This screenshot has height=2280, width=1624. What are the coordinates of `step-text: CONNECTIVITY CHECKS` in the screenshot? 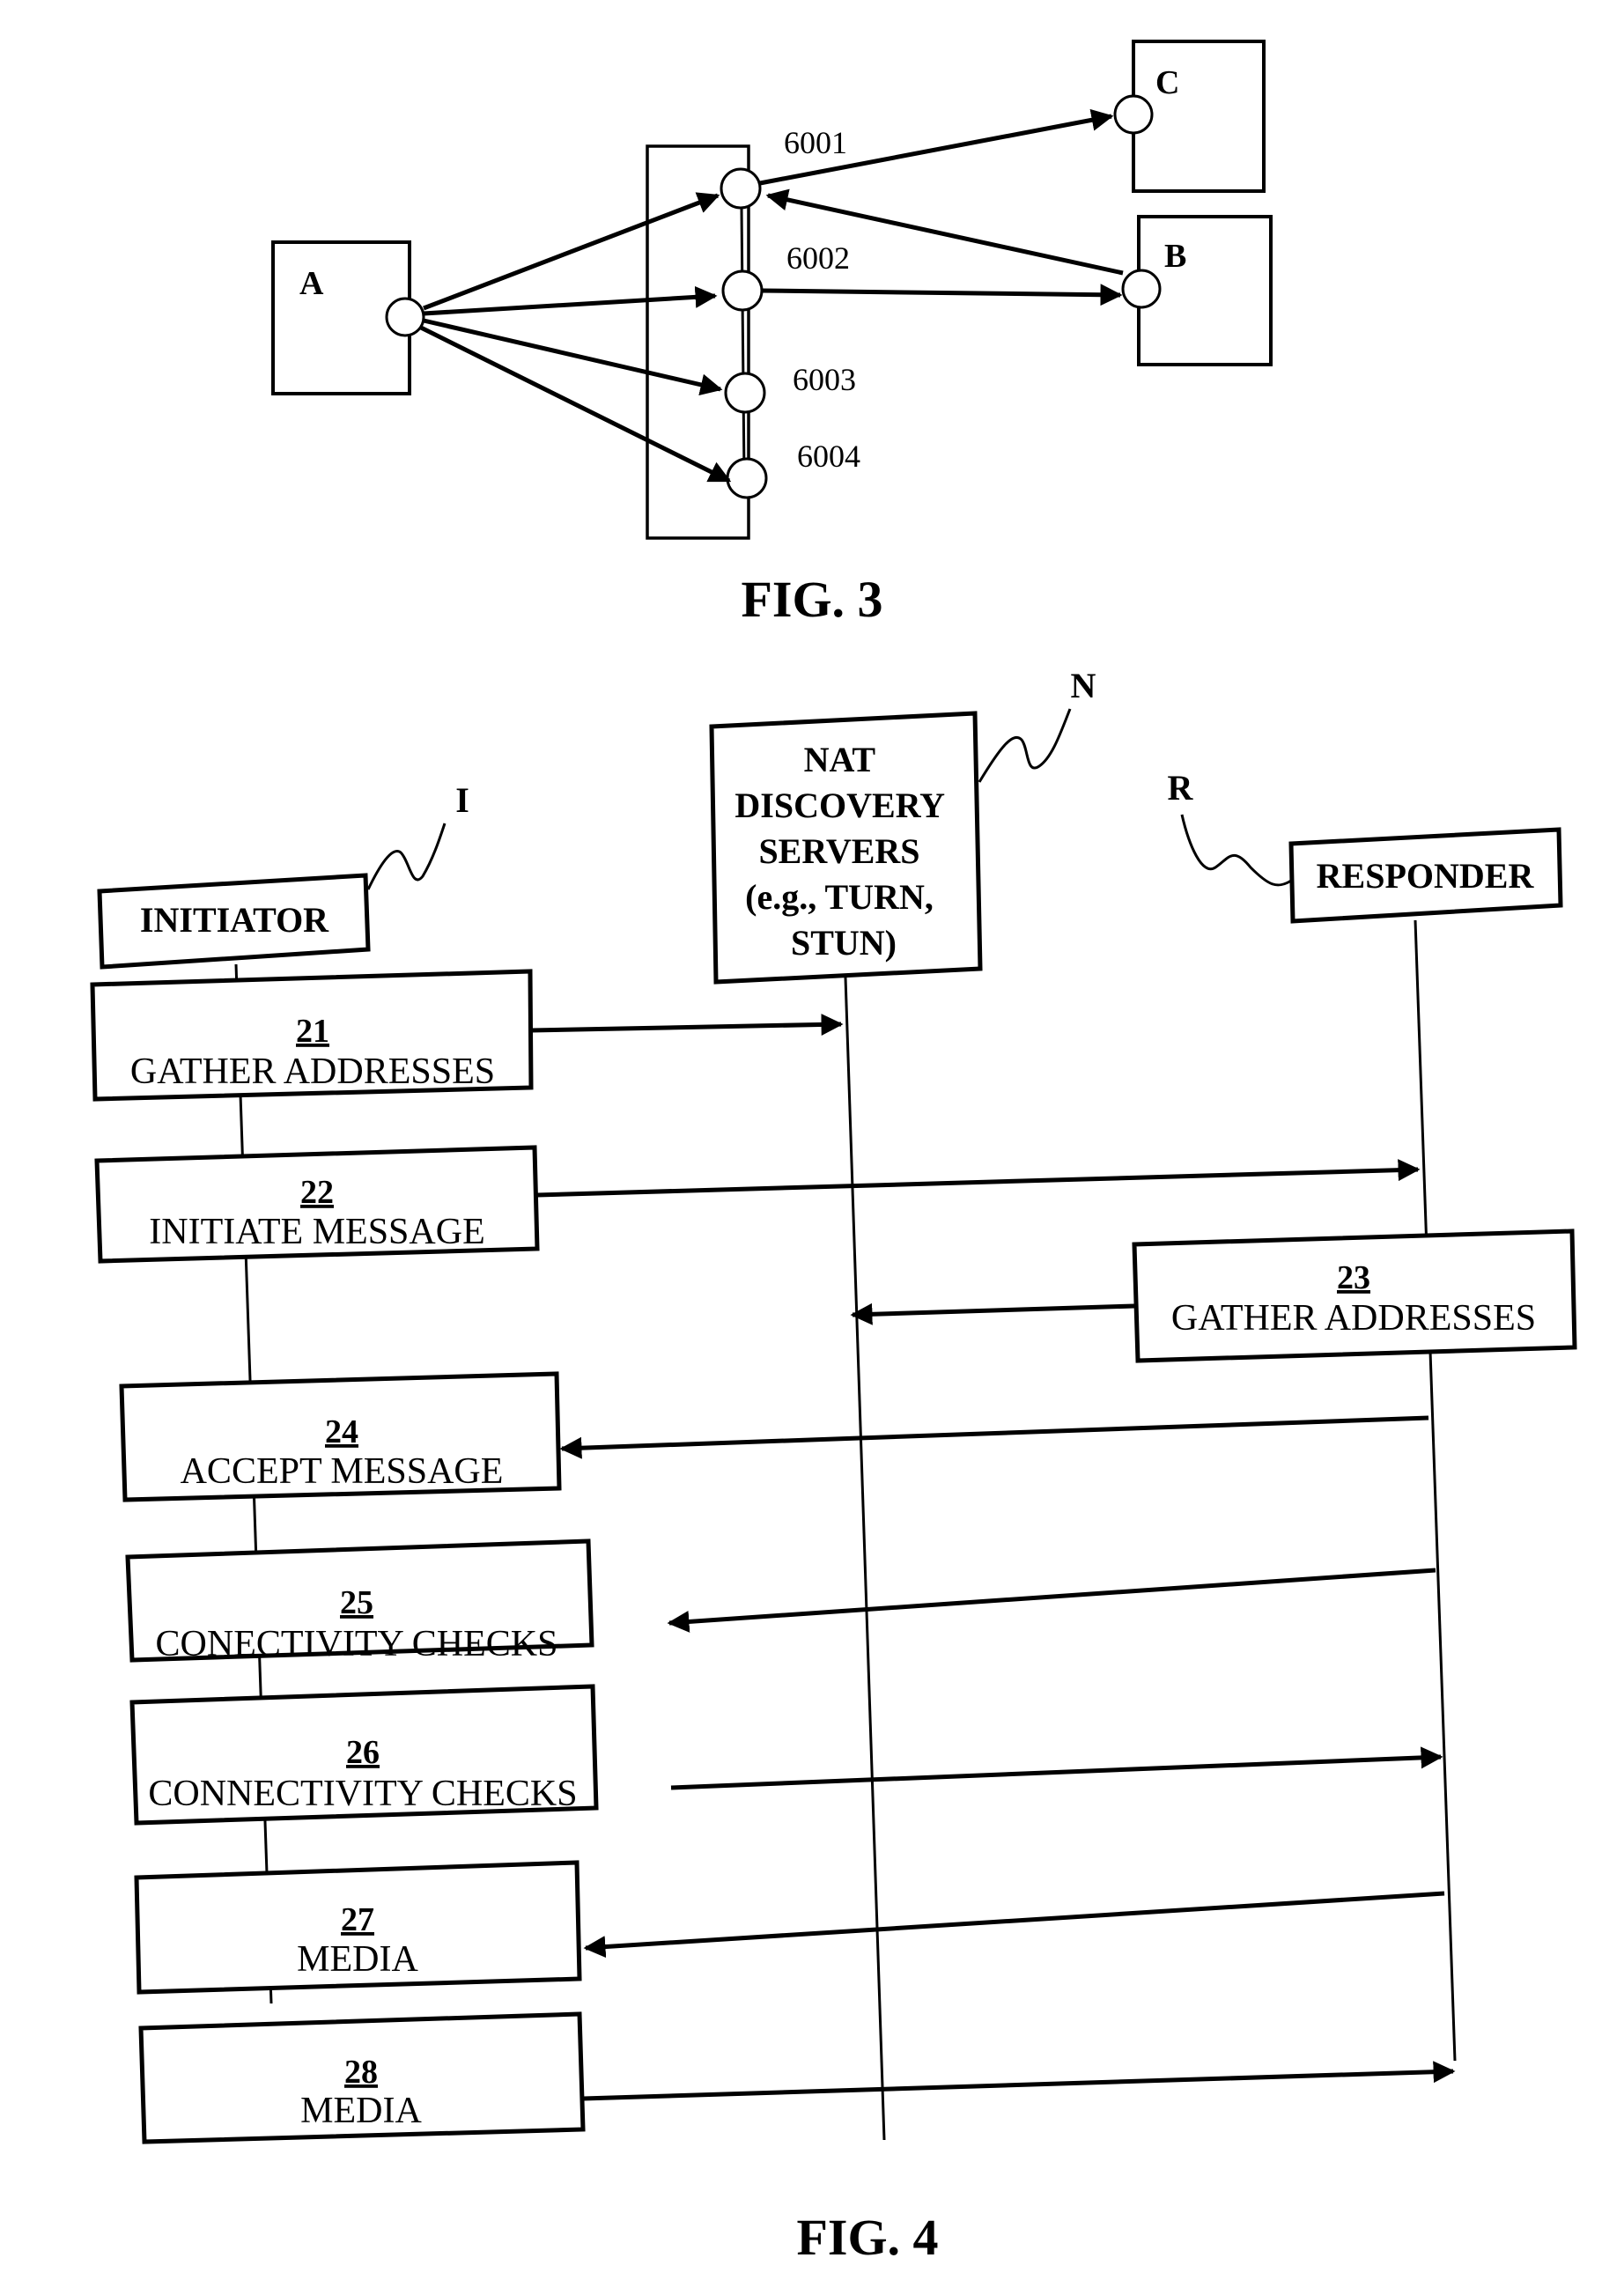 It's located at (362, 1794).